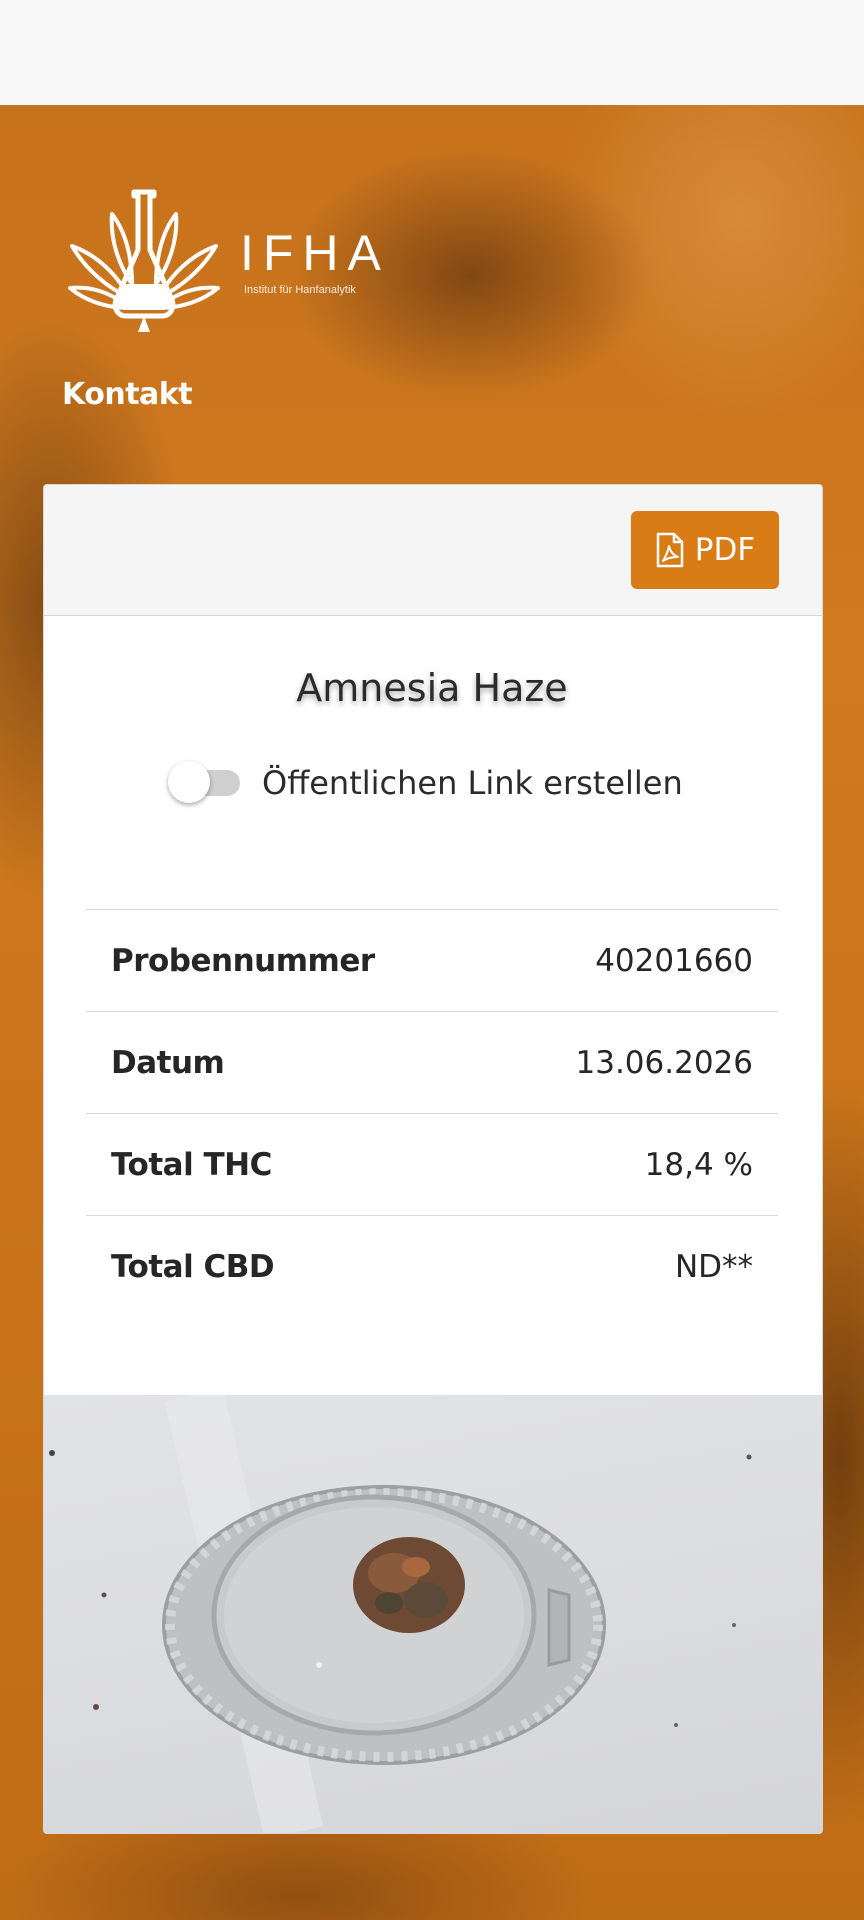  What do you see at coordinates (233, 263) in the screenshot?
I see `ifha-logo: IFHA Institut für Hanfanalytik` at bounding box center [233, 263].